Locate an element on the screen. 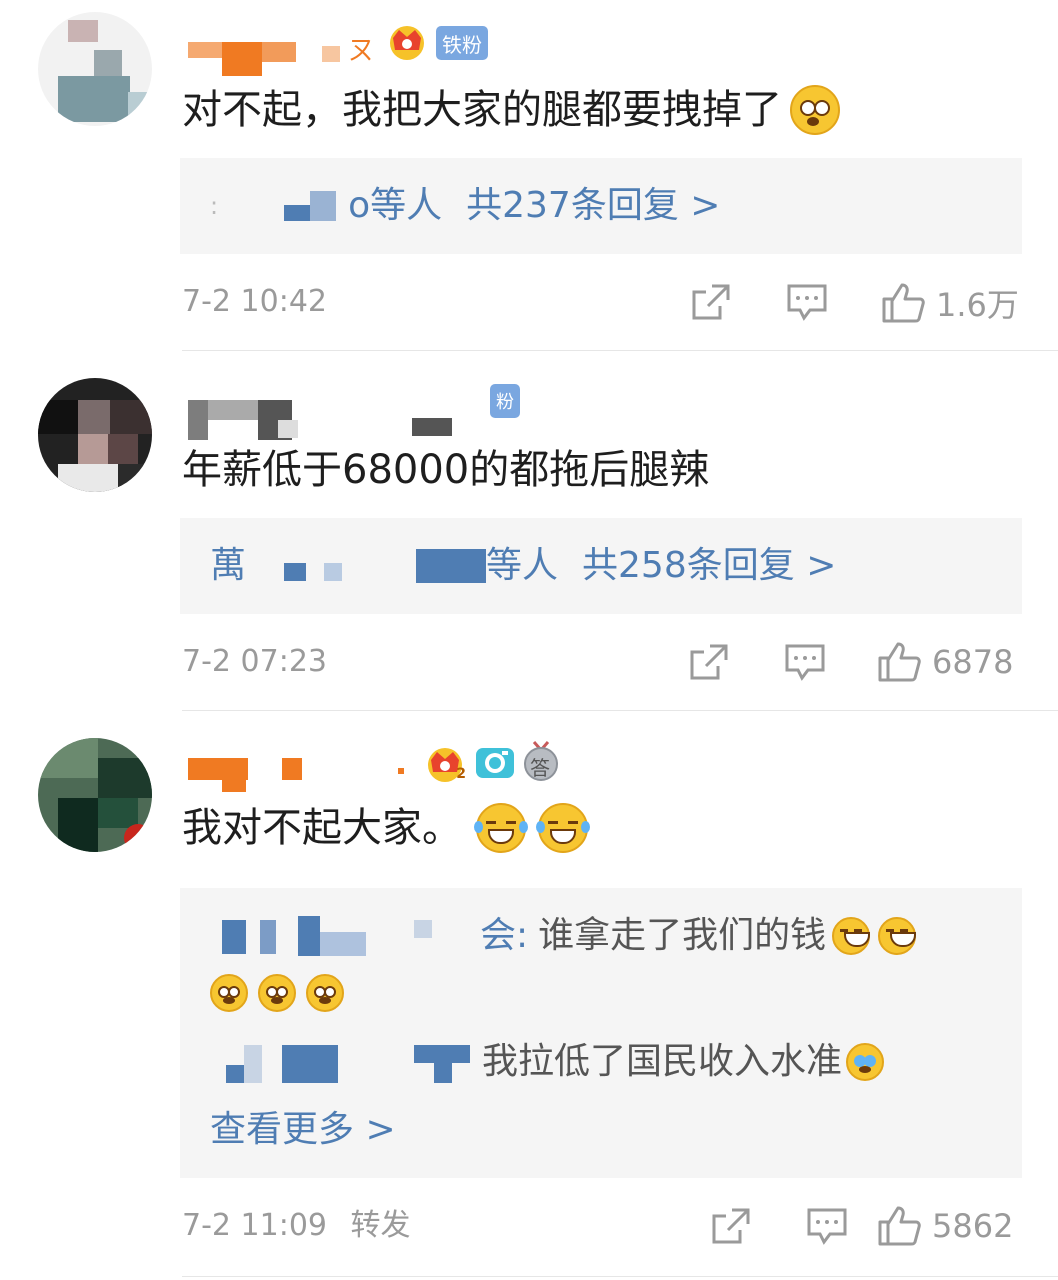 This screenshot has height=1280, width=1058. fan-badge-label: 粉 is located at coordinates (505, 402).